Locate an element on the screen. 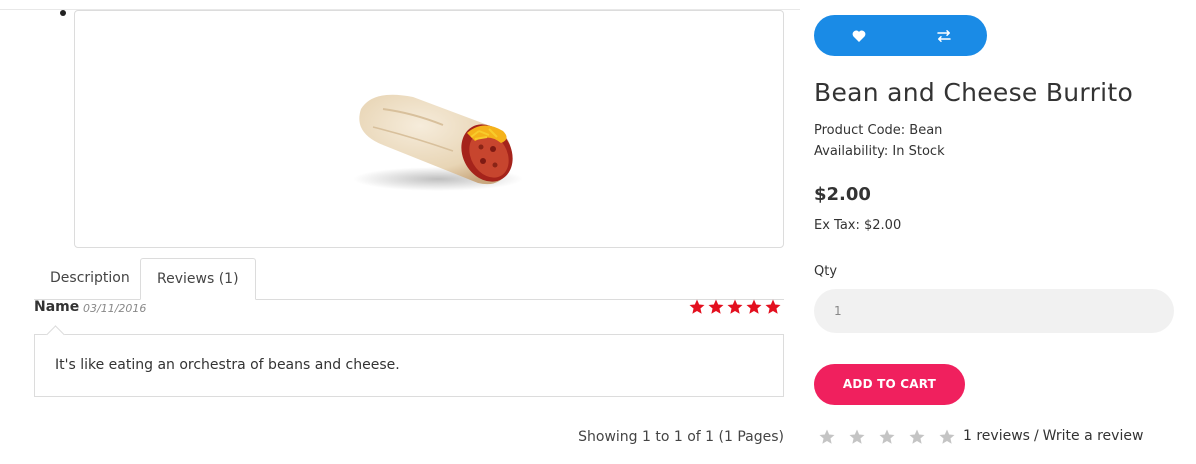 This screenshot has height=464, width=1196. tab-reviews: Reviews (1) is located at coordinates (198, 279).